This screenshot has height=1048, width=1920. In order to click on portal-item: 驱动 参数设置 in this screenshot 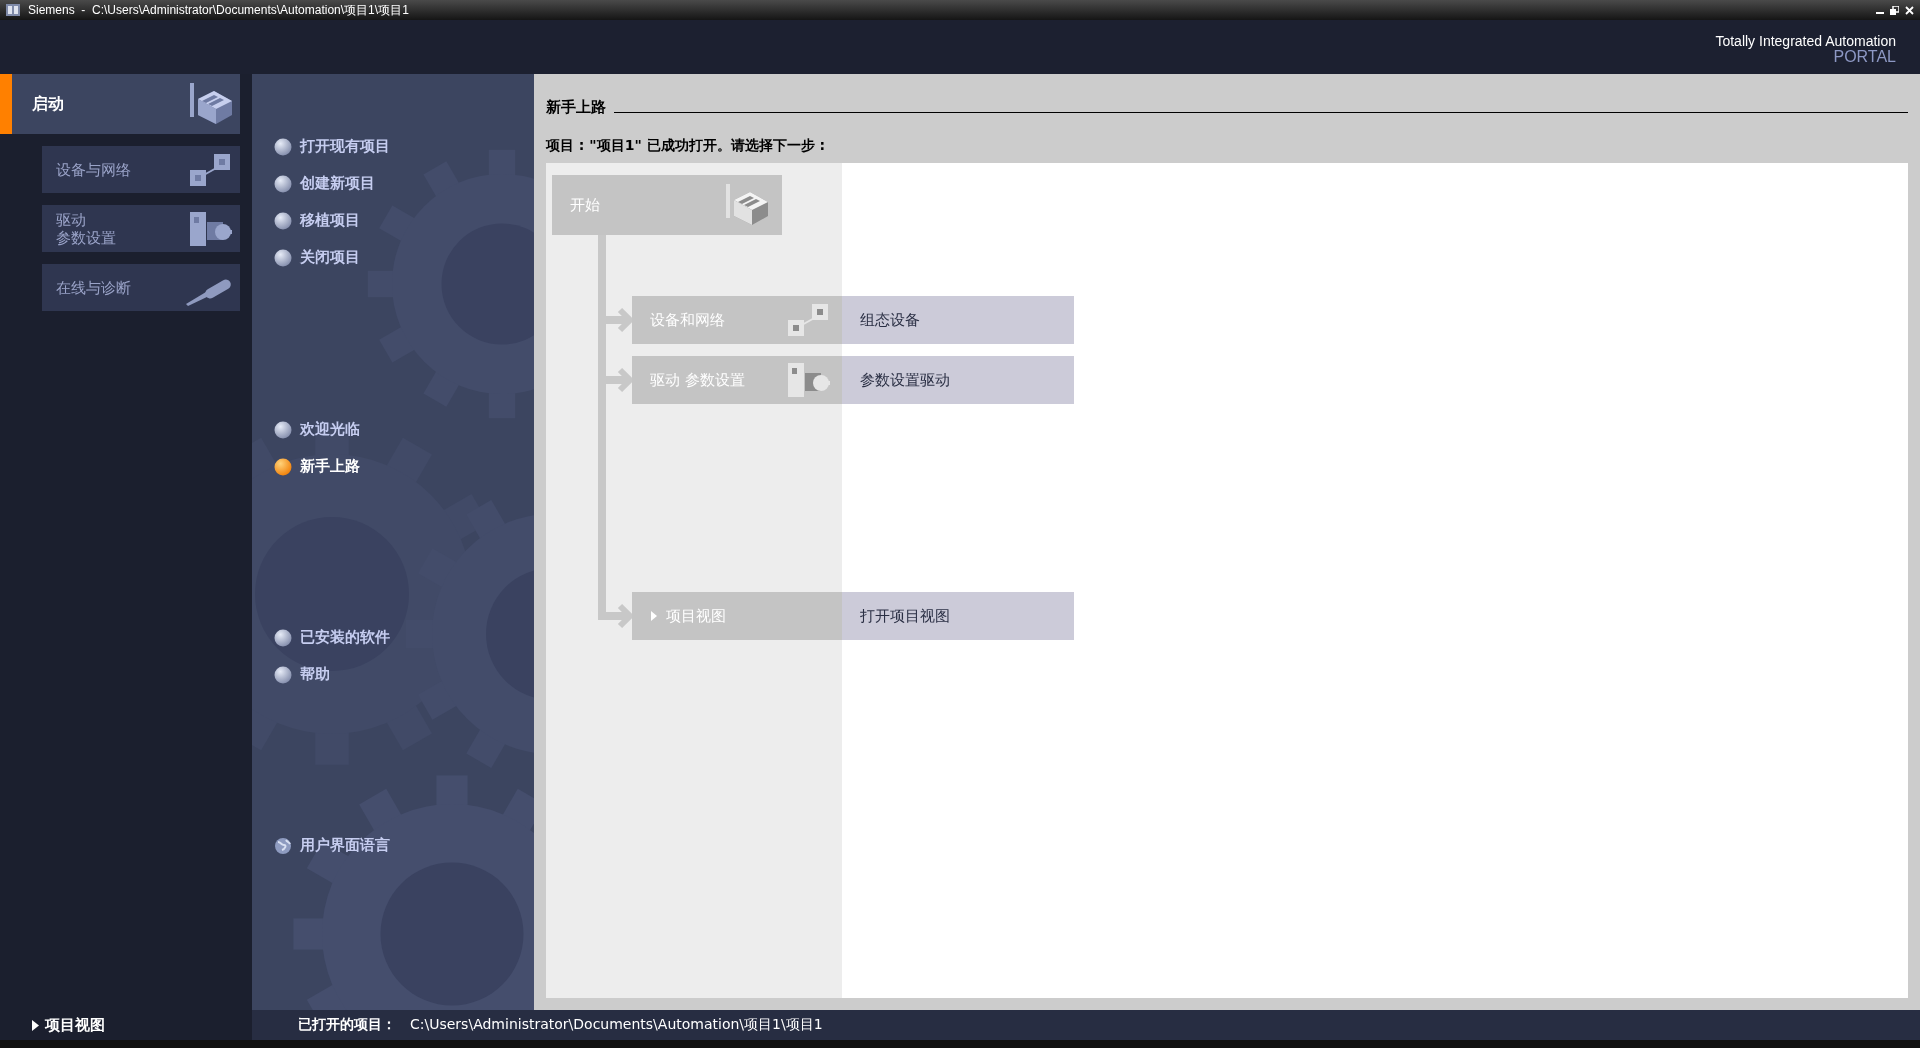, I will do `click(141, 228)`.